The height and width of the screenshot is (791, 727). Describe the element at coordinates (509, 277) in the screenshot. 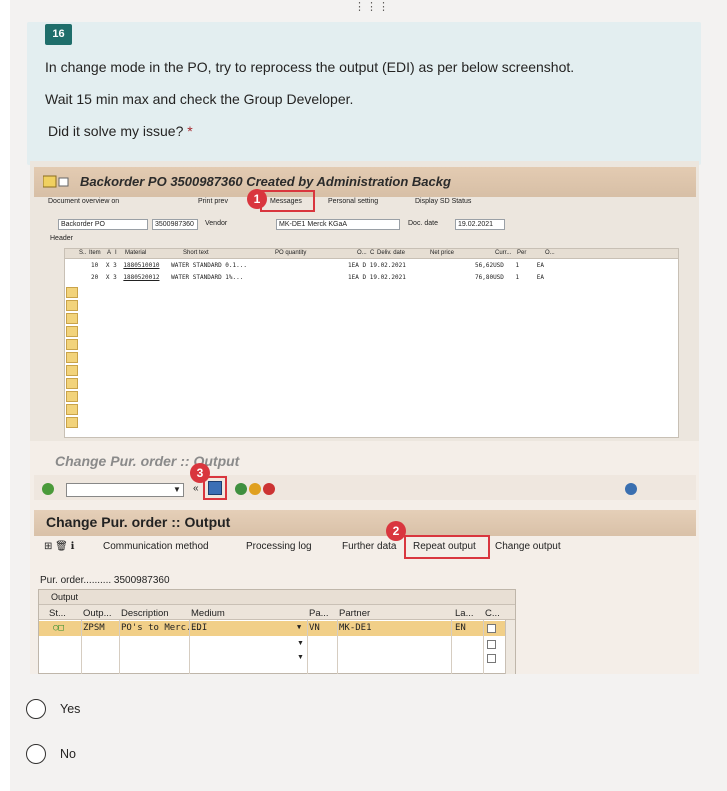

I see `row2-price-group: 76,80USD 1 EA` at that location.